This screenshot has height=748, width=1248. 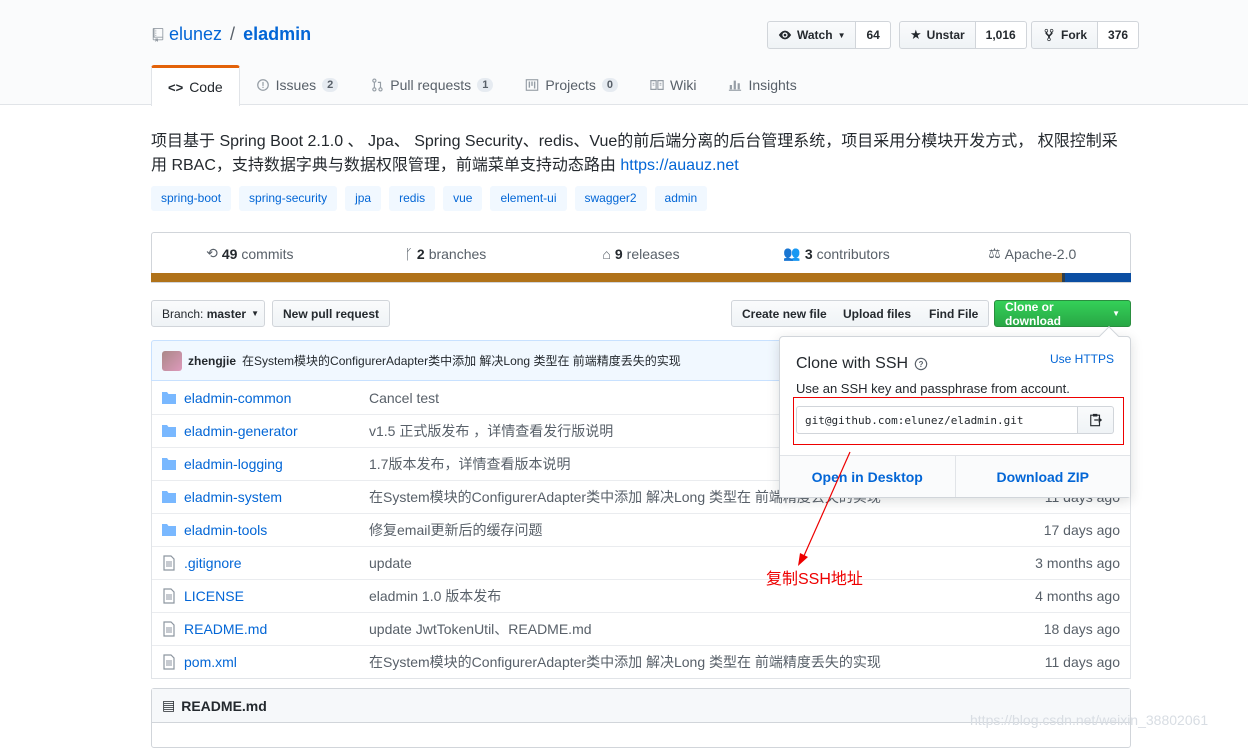 What do you see at coordinates (1089, 720) in the screenshot?
I see `watermark: https://blog.csdn.net/weixin_38802061` at bounding box center [1089, 720].